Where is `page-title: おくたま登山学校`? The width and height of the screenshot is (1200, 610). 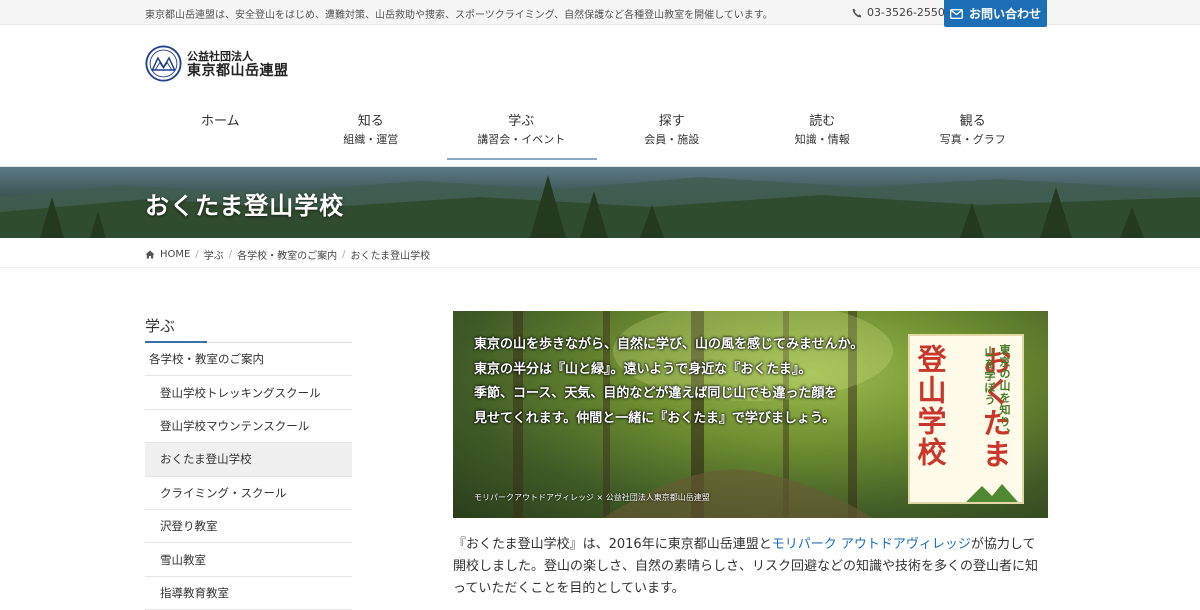 page-title: おくたま登山学校 is located at coordinates (245, 206).